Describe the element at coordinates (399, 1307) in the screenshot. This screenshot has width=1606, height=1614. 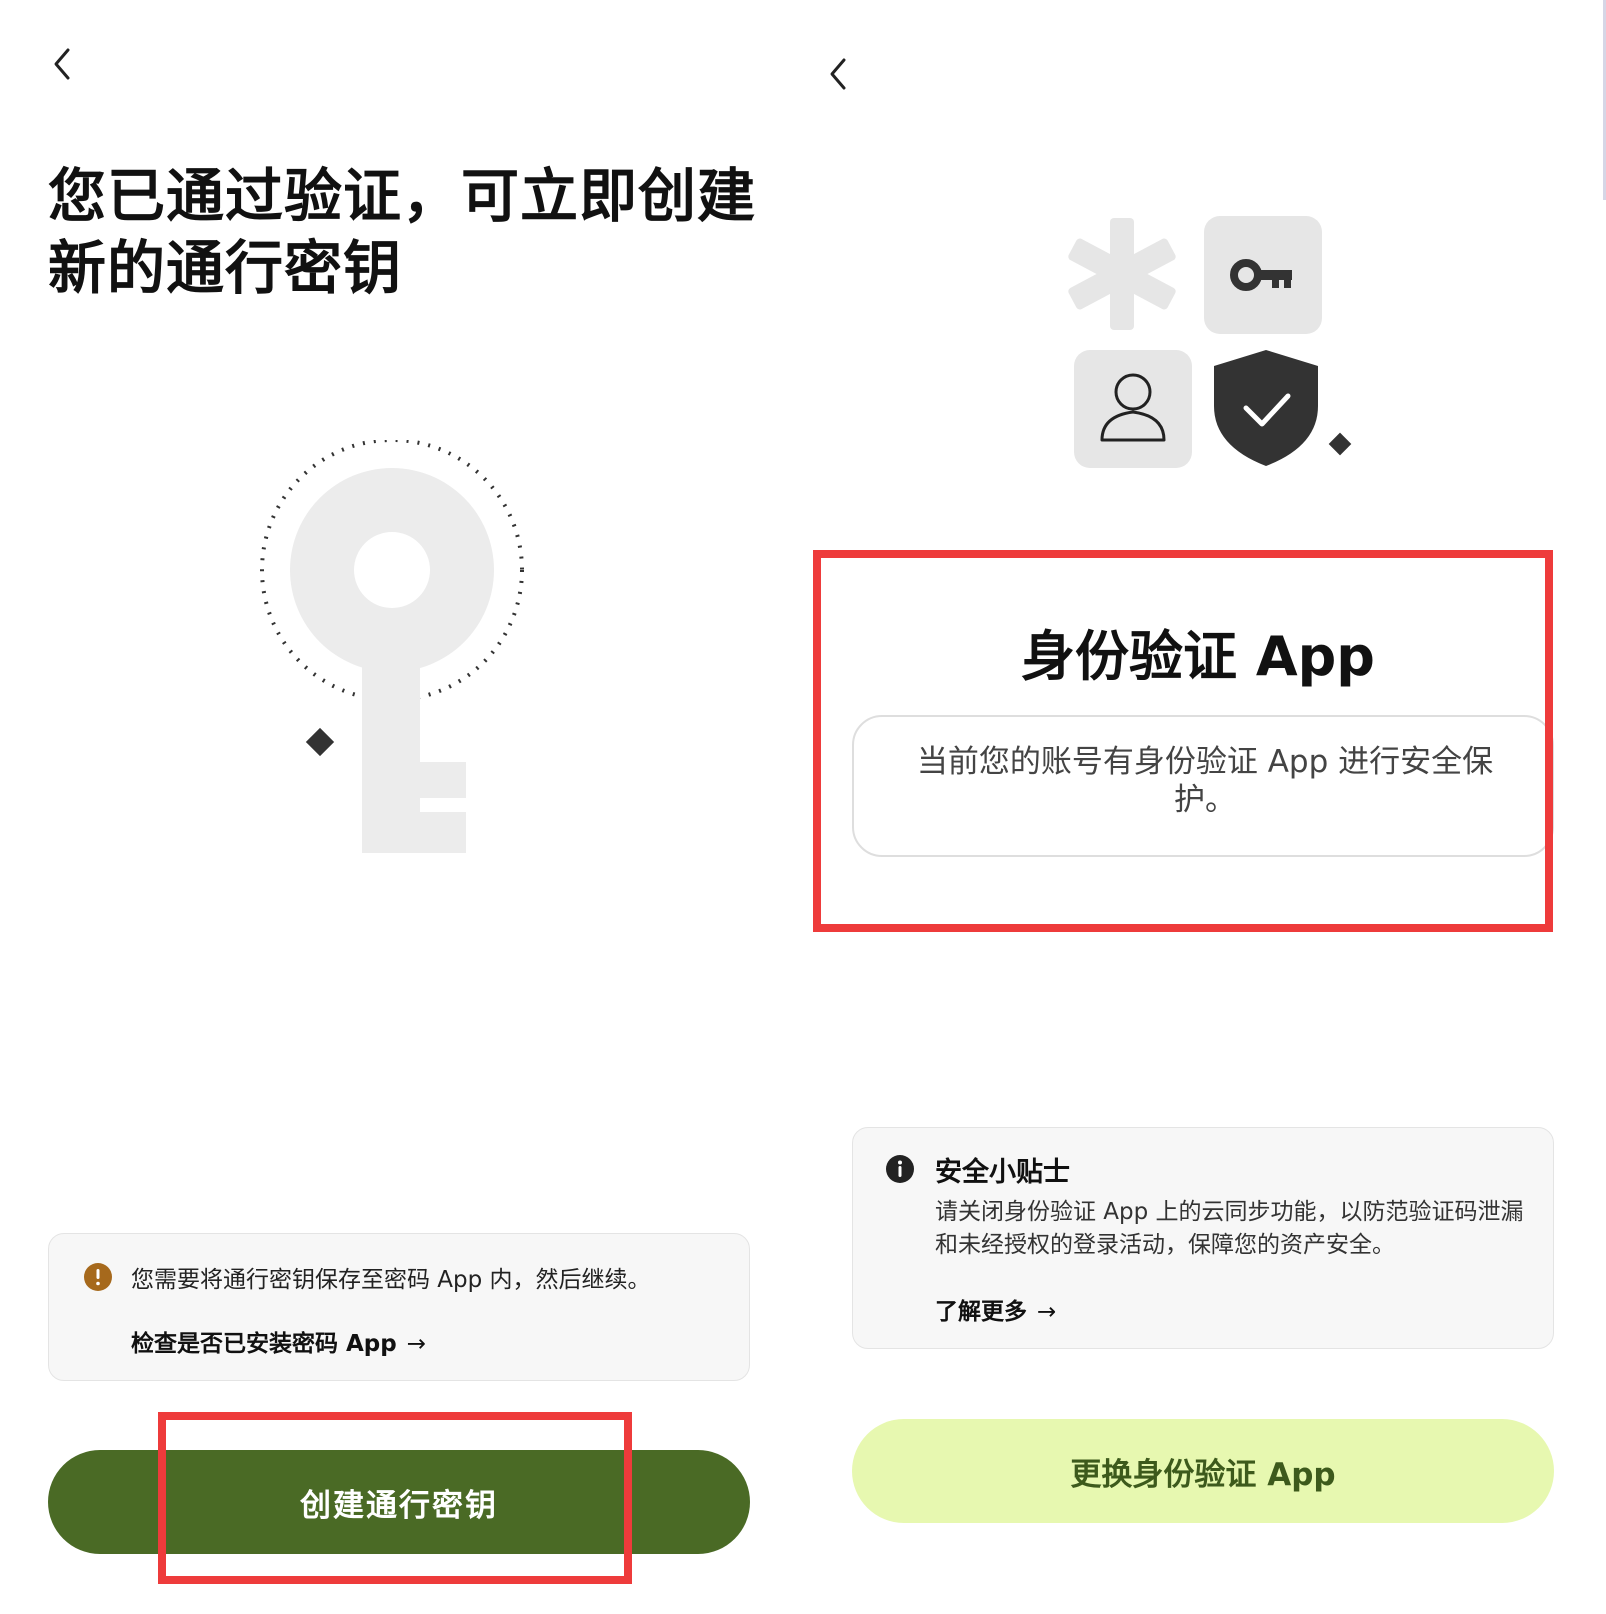
I see `passkey-notice: 您需要将通行密钥保存至密码 App 内，然后继续。 检查是否已安装密码 App →` at that location.